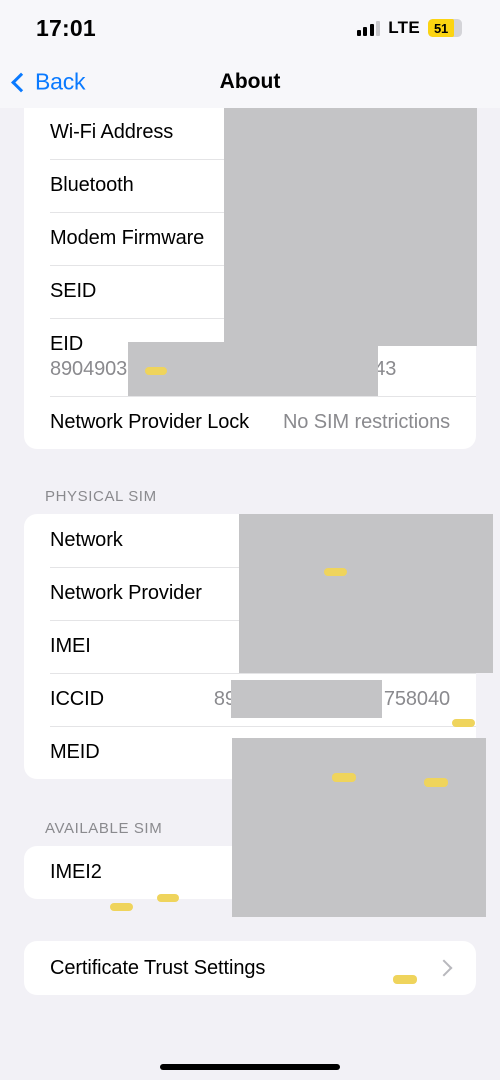 The height and width of the screenshot is (1080, 500). What do you see at coordinates (156, 371) in the screenshot?
I see `highlight-mark-eid` at bounding box center [156, 371].